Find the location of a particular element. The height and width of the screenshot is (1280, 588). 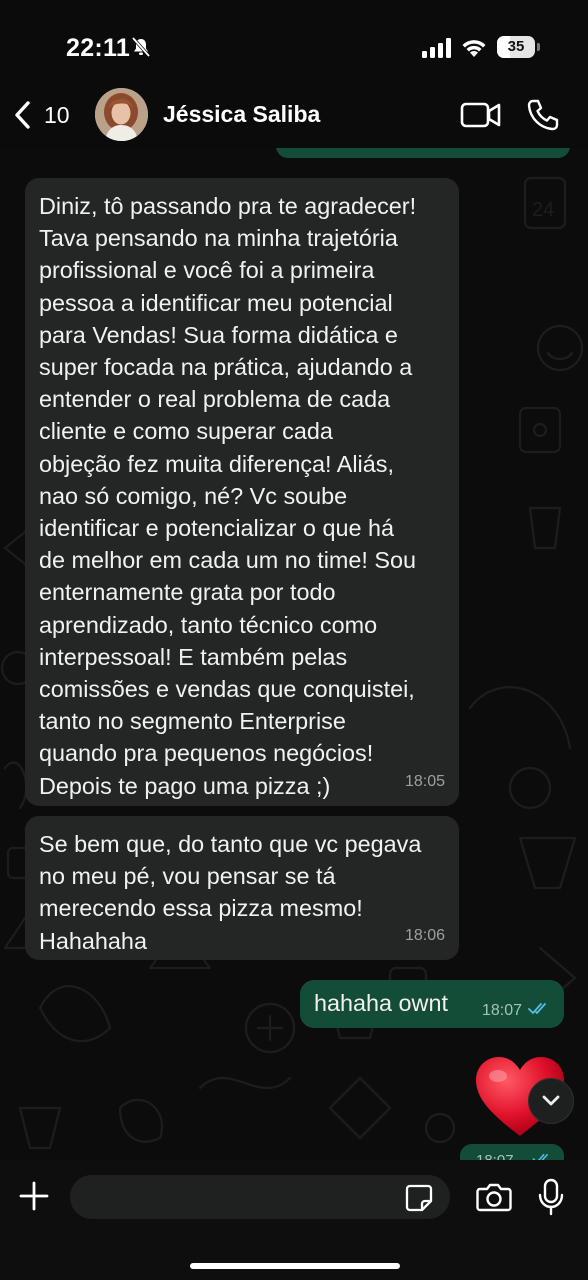

scroll-to-bottom-button is located at coordinates (551, 1101).